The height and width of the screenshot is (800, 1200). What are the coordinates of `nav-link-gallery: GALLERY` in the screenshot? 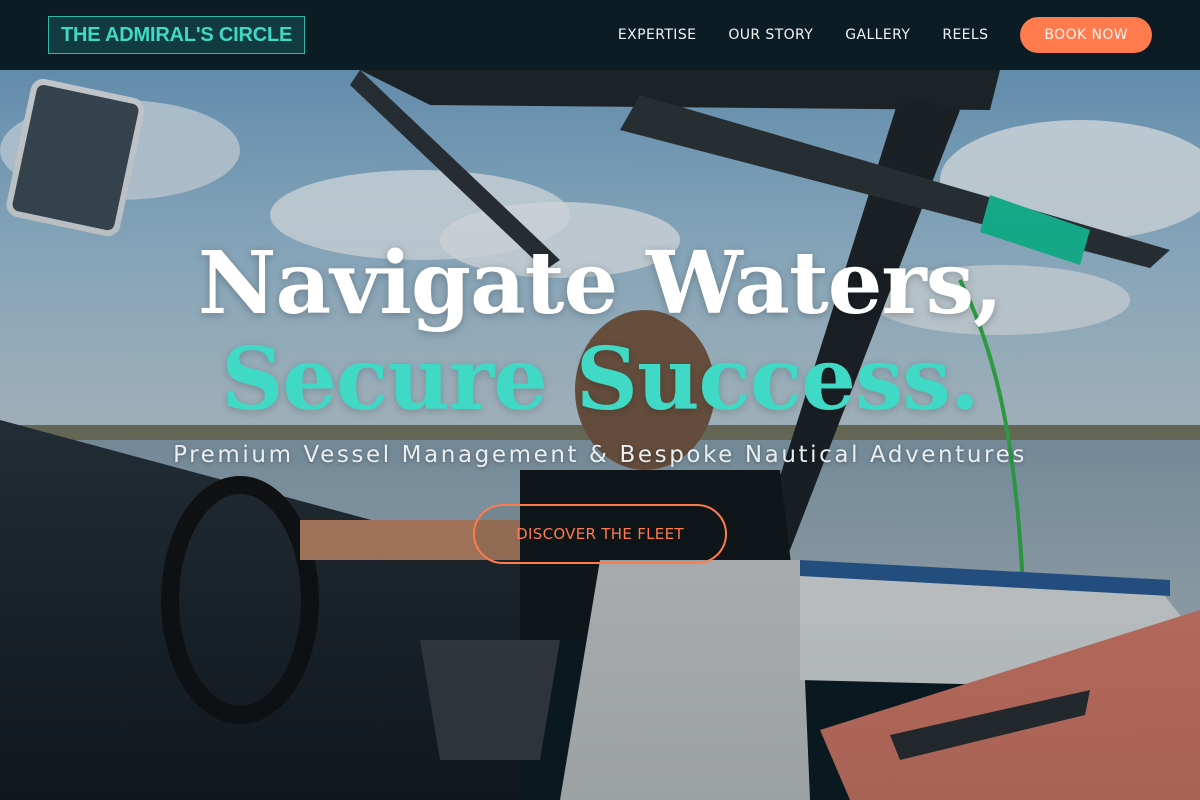 It's located at (877, 35).